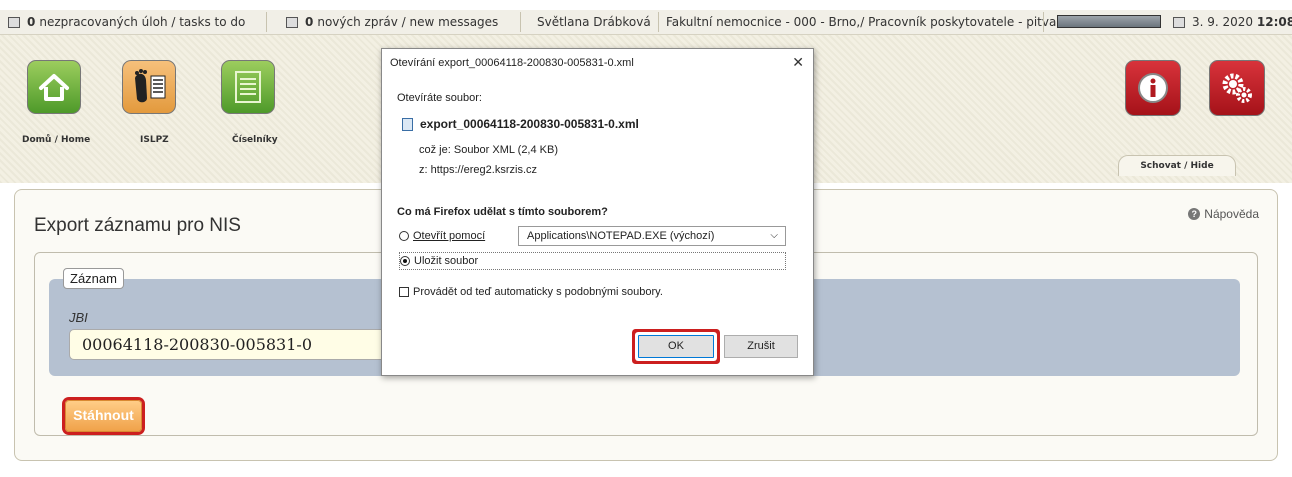 The width and height of the screenshot is (1292, 477). I want to click on home-button, so click(54, 87).